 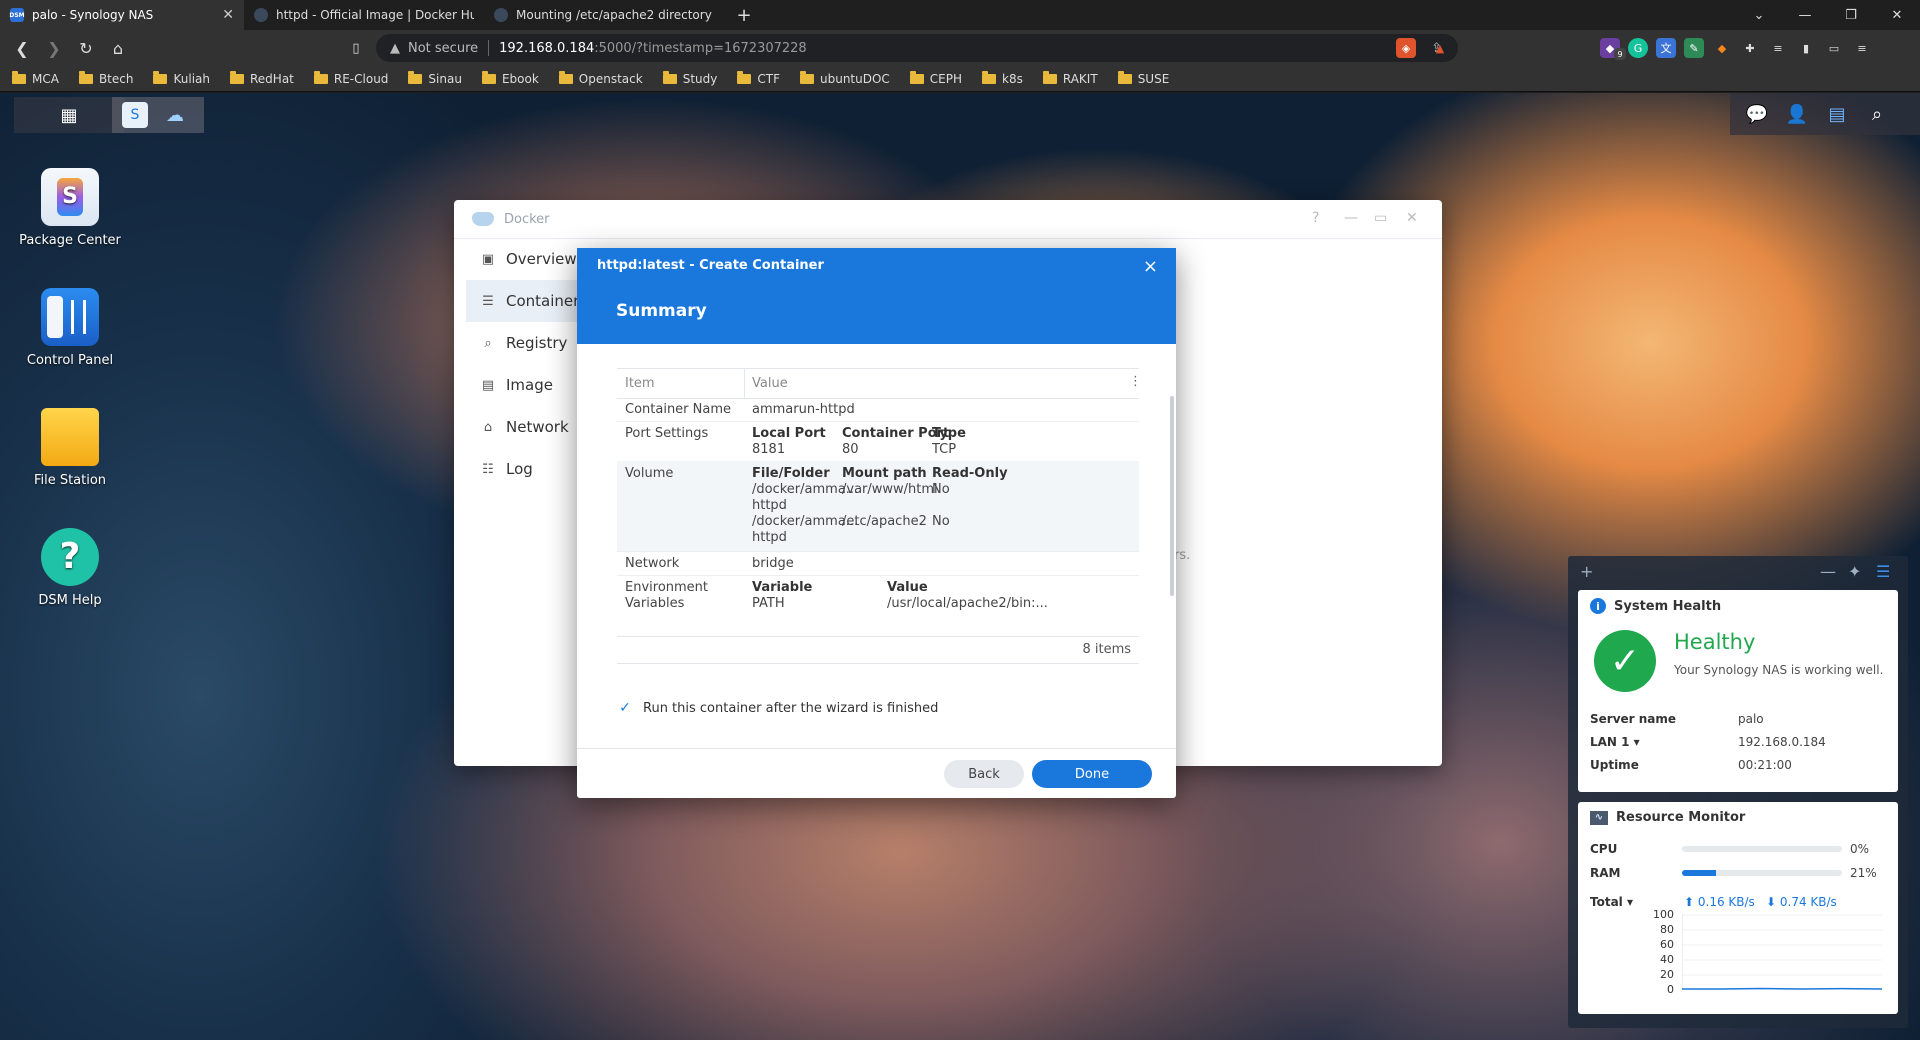 I want to click on search-icon: ⌕, so click(x=1877, y=114).